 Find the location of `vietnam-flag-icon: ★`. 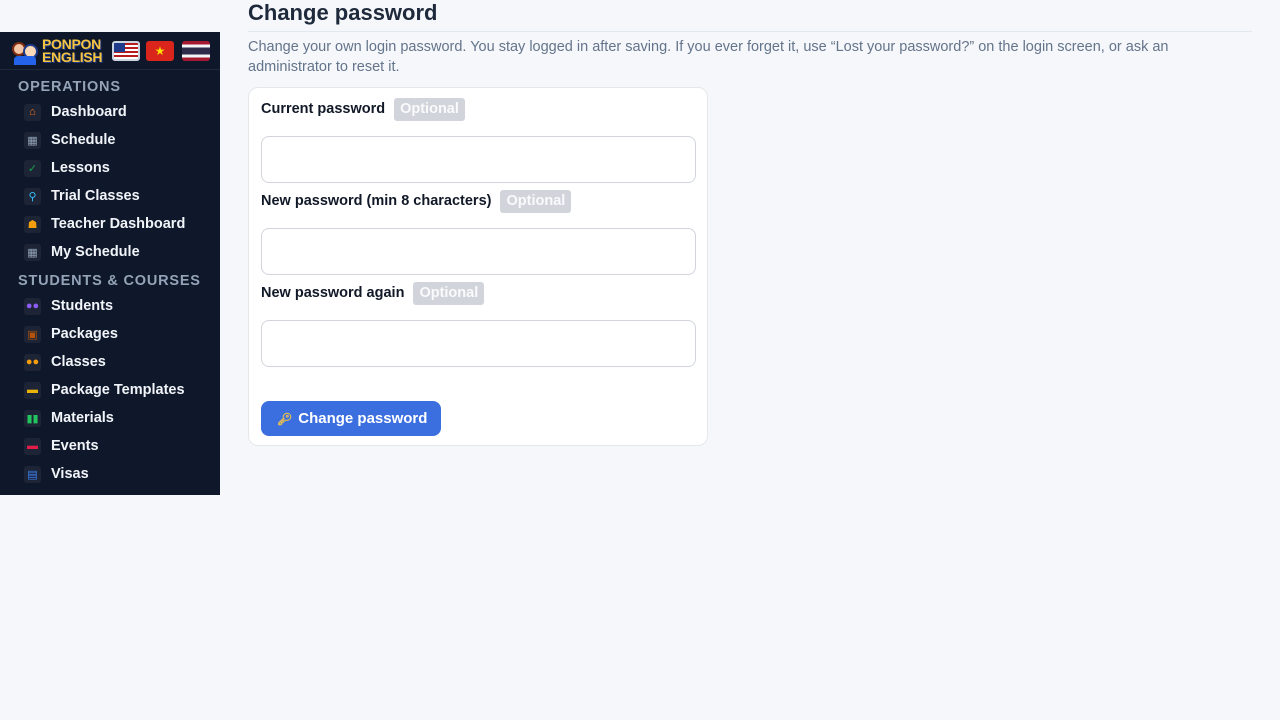

vietnam-flag-icon: ★ is located at coordinates (160, 50).